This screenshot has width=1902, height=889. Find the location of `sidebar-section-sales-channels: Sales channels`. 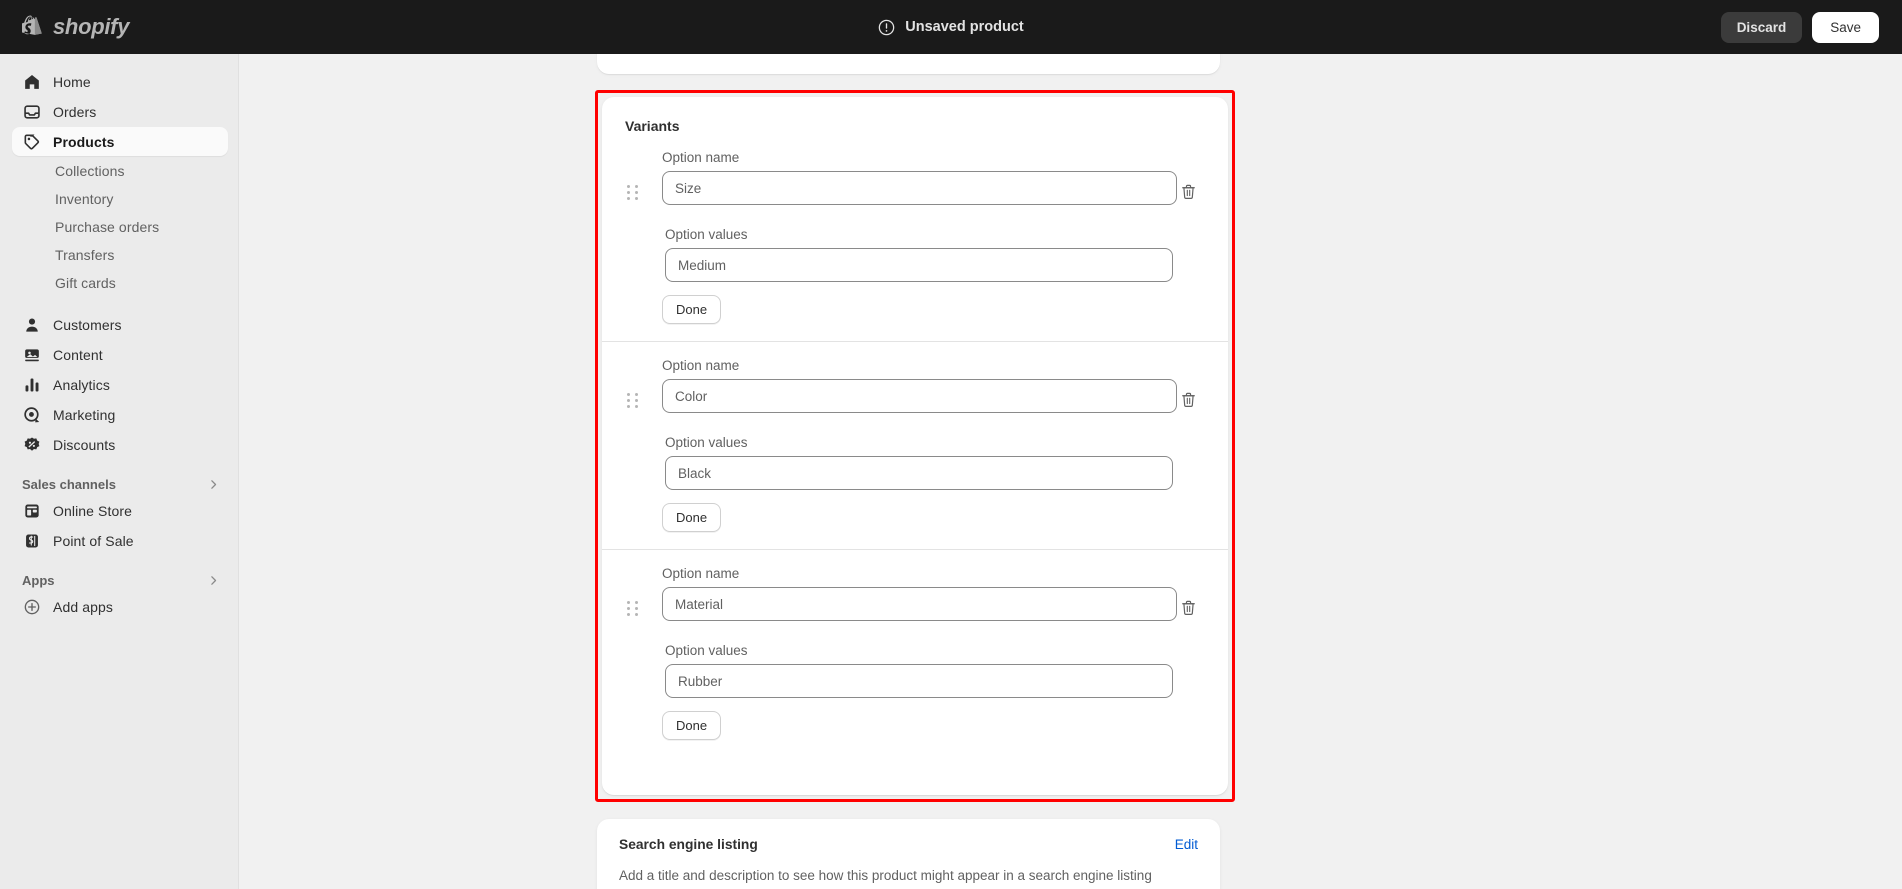

sidebar-section-sales-channels: Sales channels is located at coordinates (121, 484).